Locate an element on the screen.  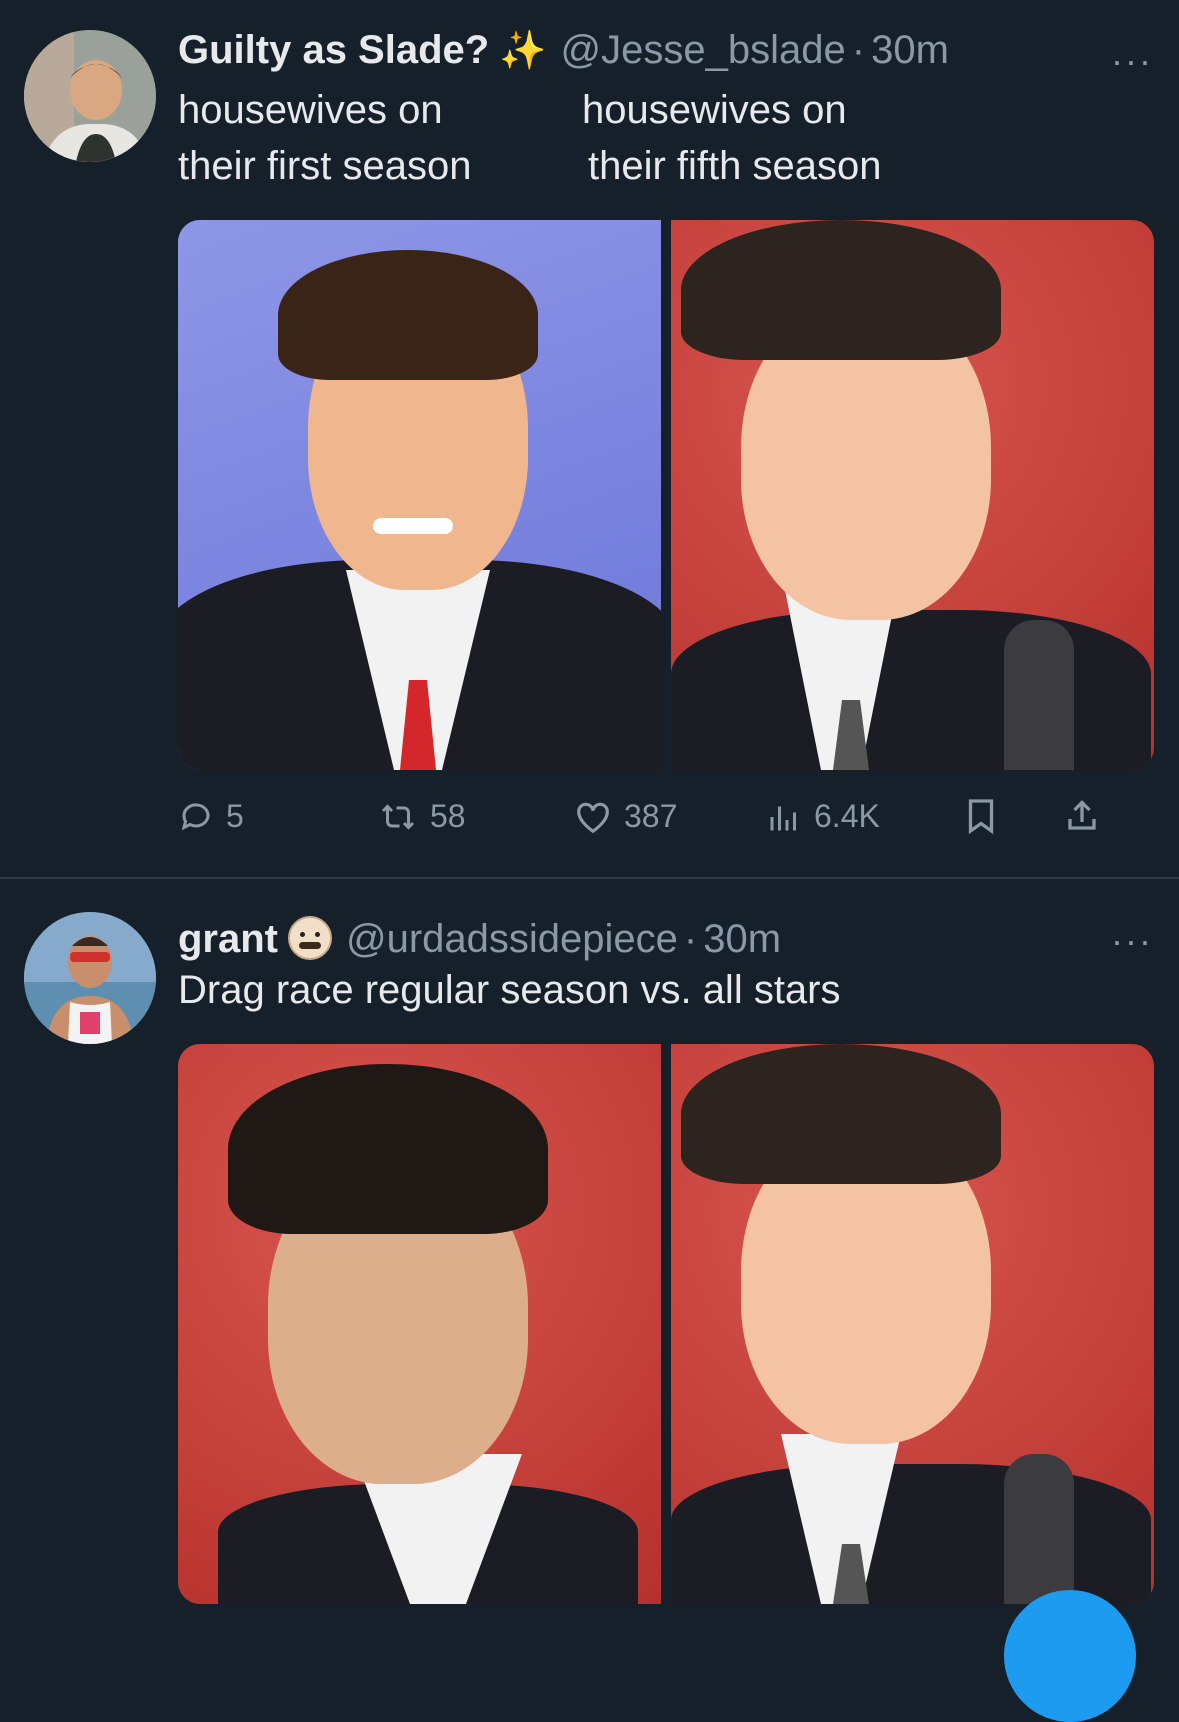
repost-button: 58 is located at coordinates (422, 816).